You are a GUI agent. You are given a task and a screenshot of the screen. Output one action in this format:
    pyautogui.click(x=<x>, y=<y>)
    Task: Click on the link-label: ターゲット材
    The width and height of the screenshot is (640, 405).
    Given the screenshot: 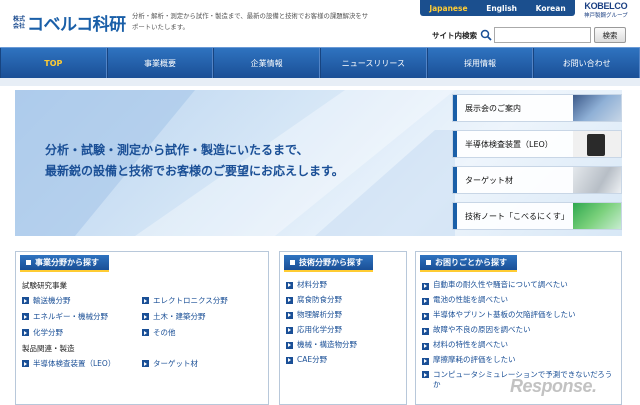 What is the action you would take?
    pyautogui.click(x=175, y=363)
    